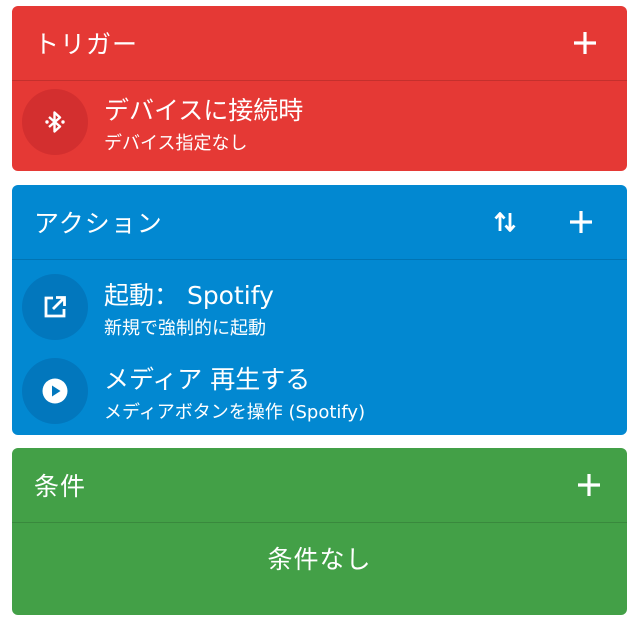  What do you see at coordinates (86, 44) in the screenshot?
I see `trigger-title: トリガー` at bounding box center [86, 44].